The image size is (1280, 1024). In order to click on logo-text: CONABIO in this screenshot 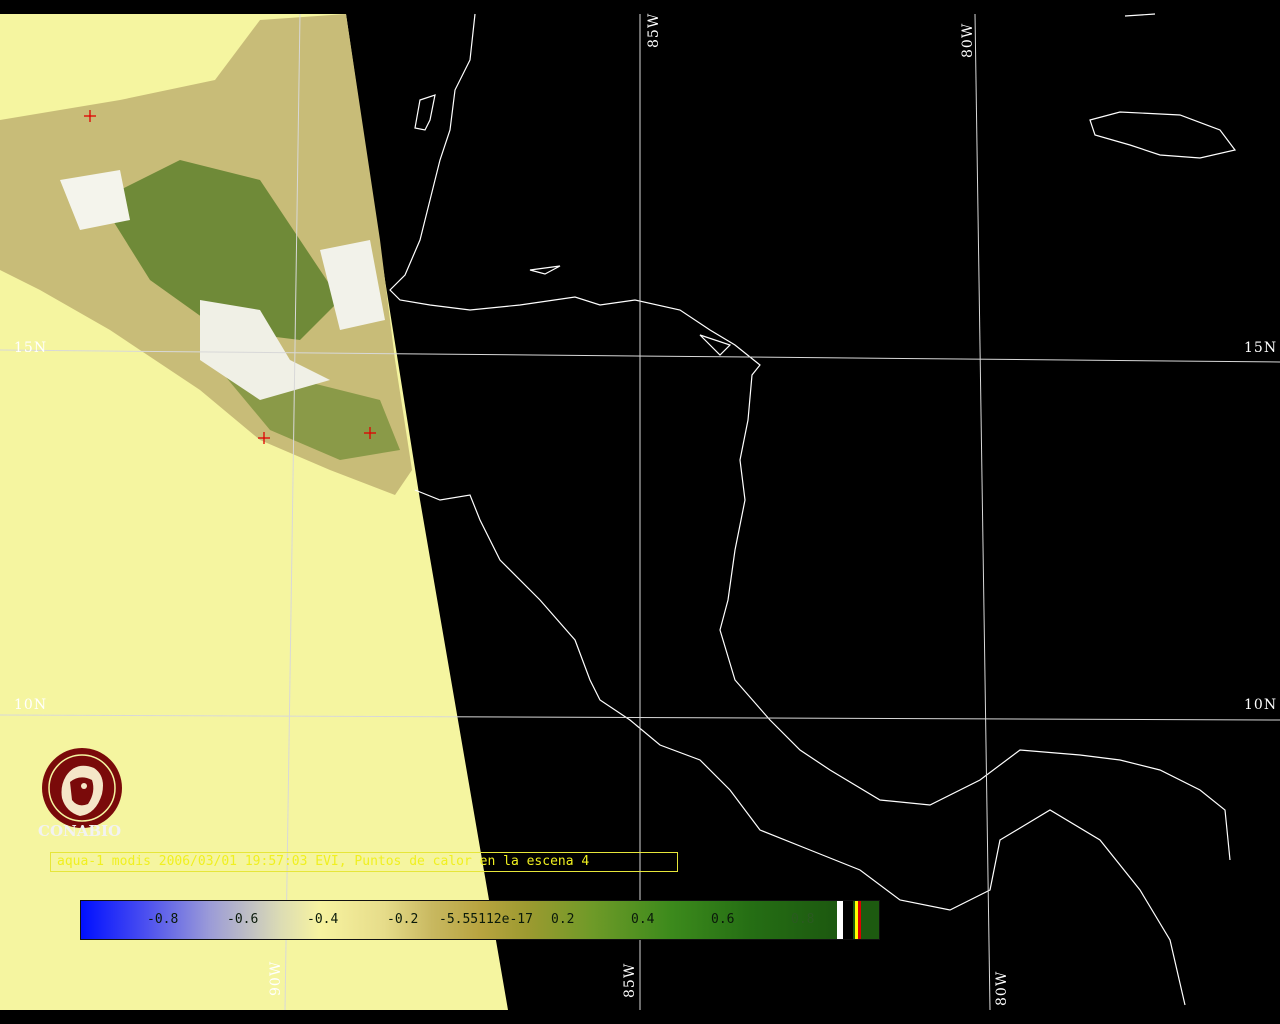, I will do `click(80, 831)`.